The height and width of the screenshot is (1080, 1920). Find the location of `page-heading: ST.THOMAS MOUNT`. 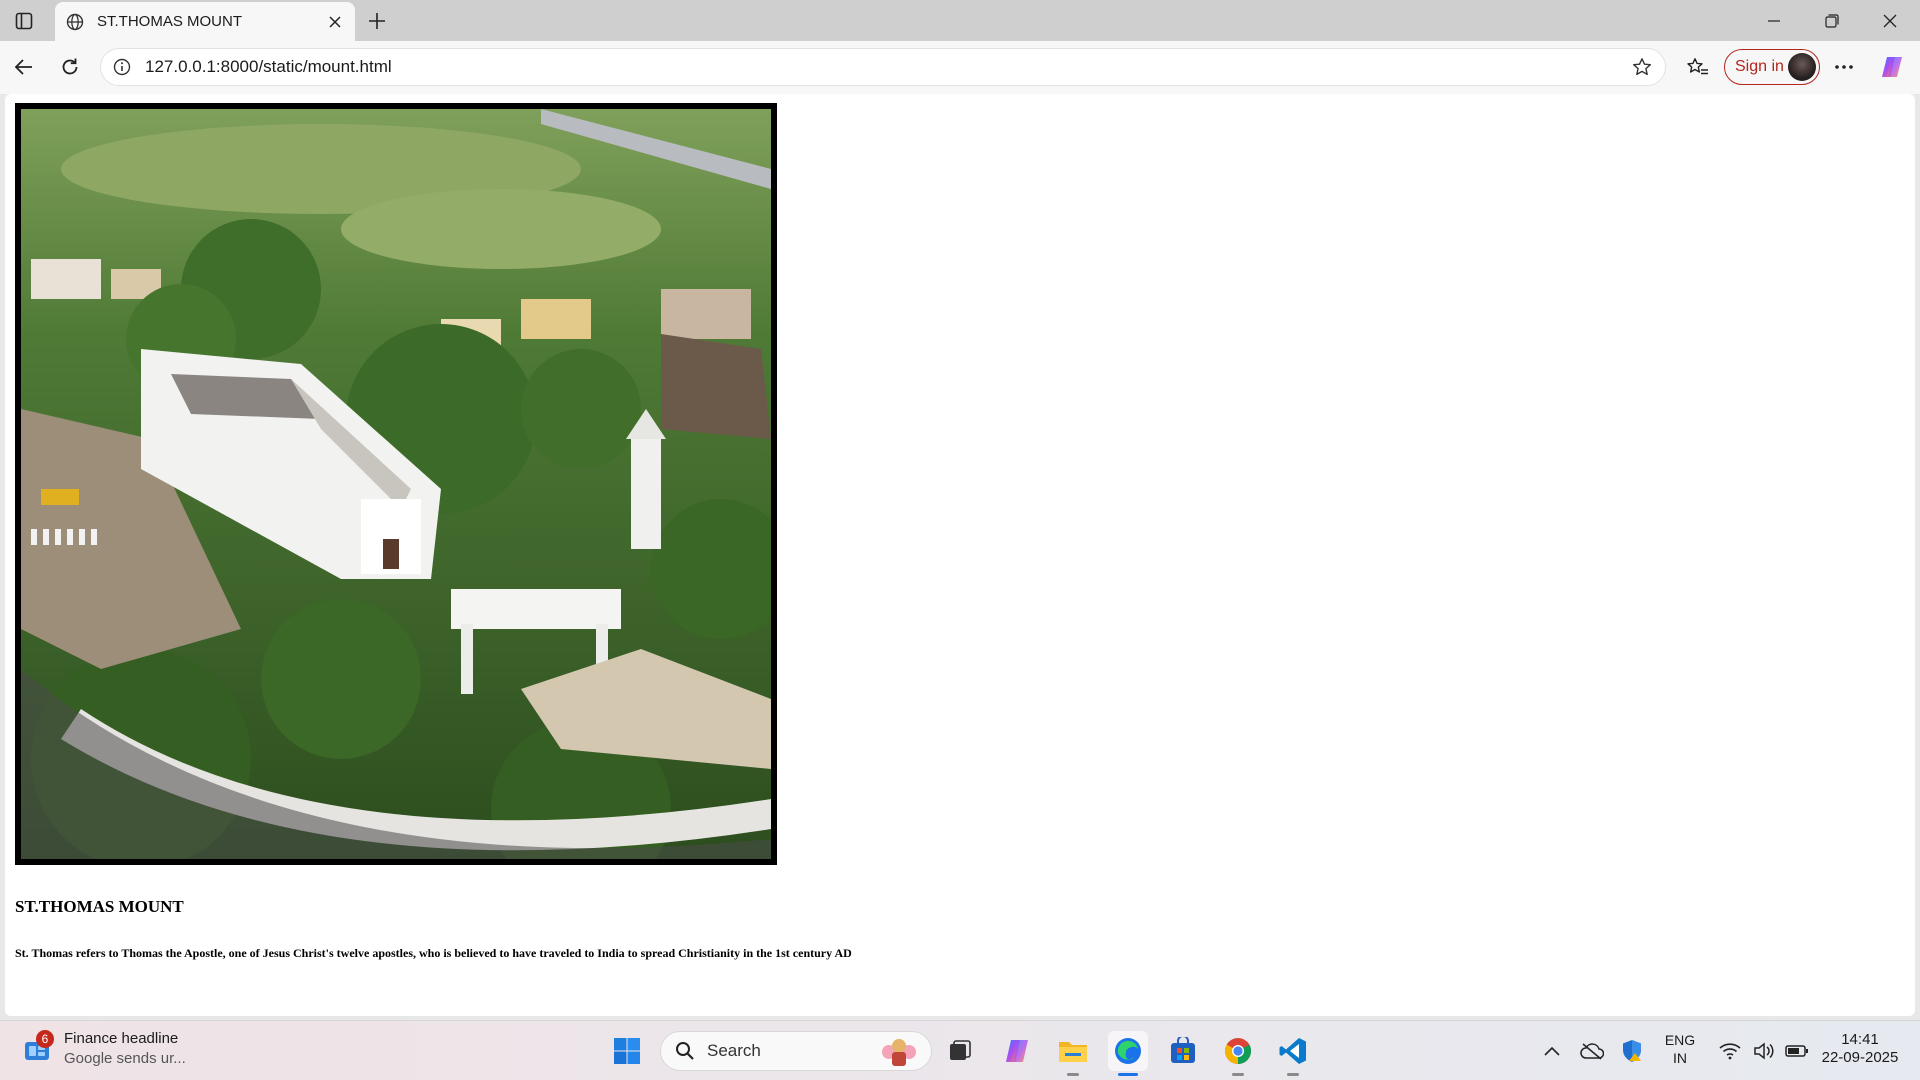

page-heading: ST.THOMAS MOUNT is located at coordinates (99, 906).